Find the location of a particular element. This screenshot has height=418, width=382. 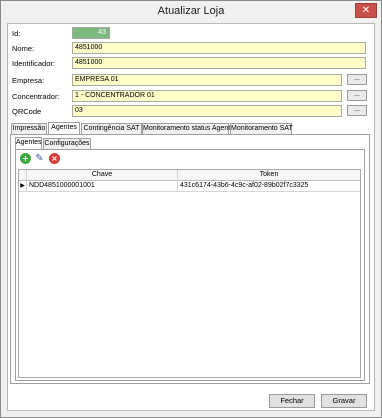

window-title: Atualizar Loja is located at coordinates (191, 11).